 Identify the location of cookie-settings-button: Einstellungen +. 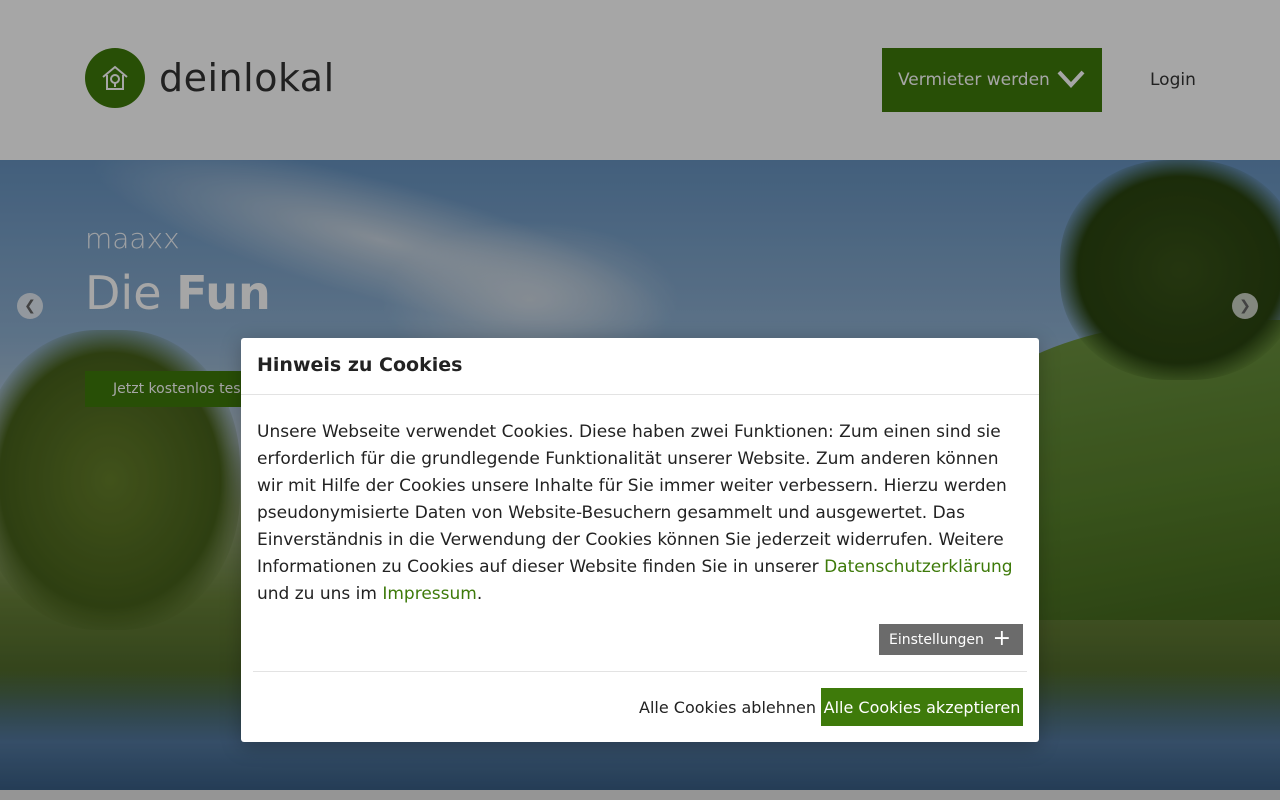
(951, 639).